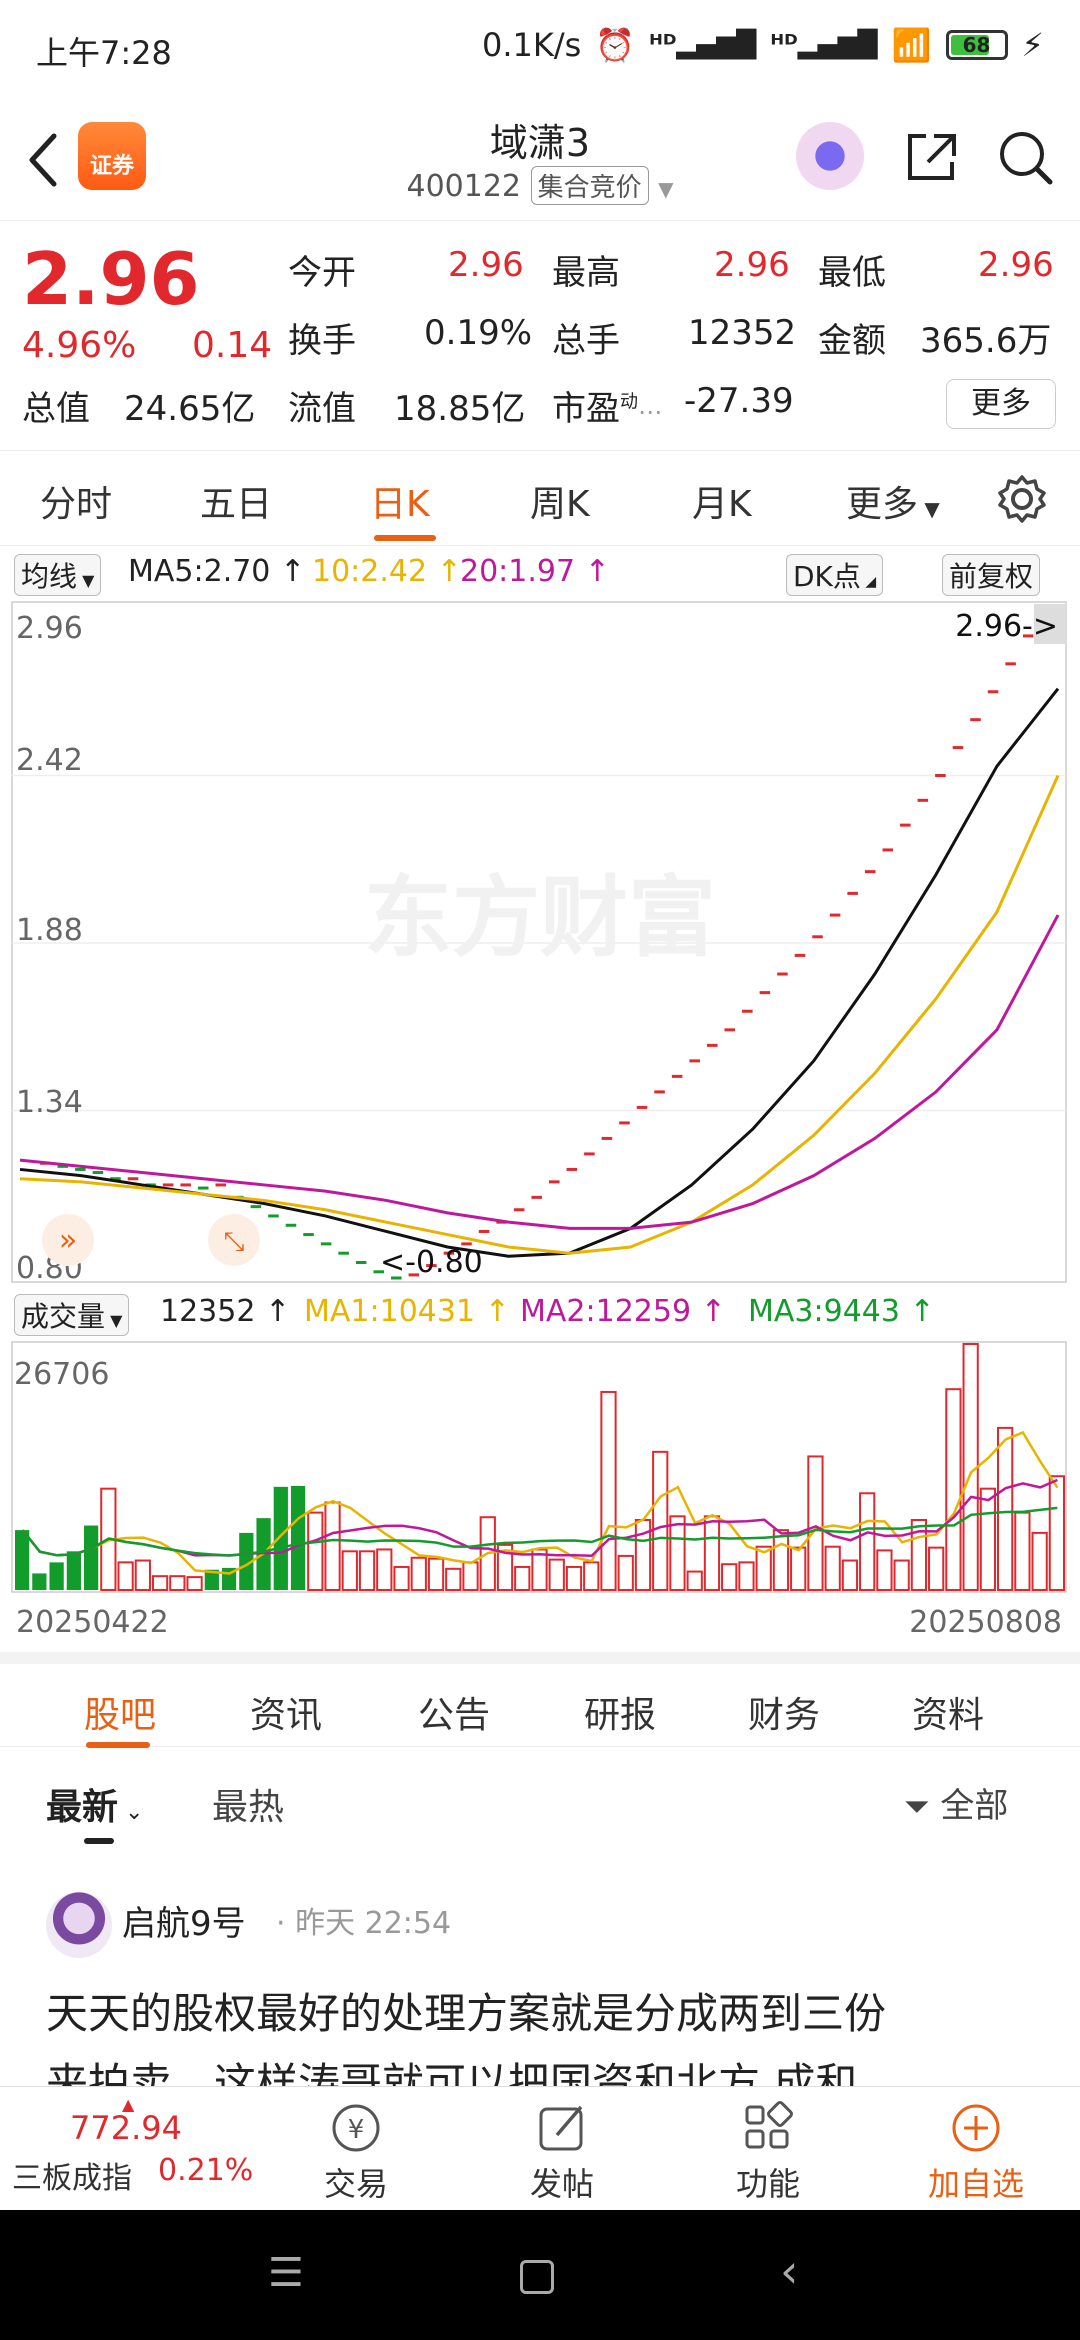 This screenshot has width=1080, height=2340. I want to click on tab-weekly-k: 周K, so click(560, 501).